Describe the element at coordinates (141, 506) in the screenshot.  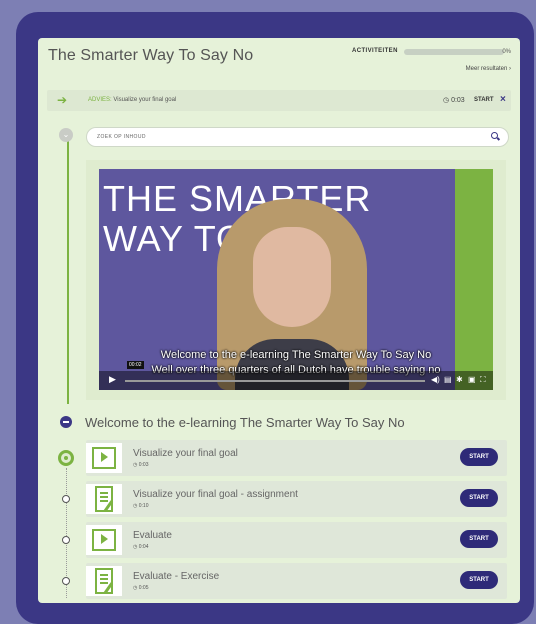
I see `lesson-duration: ◷ 0:10` at that location.